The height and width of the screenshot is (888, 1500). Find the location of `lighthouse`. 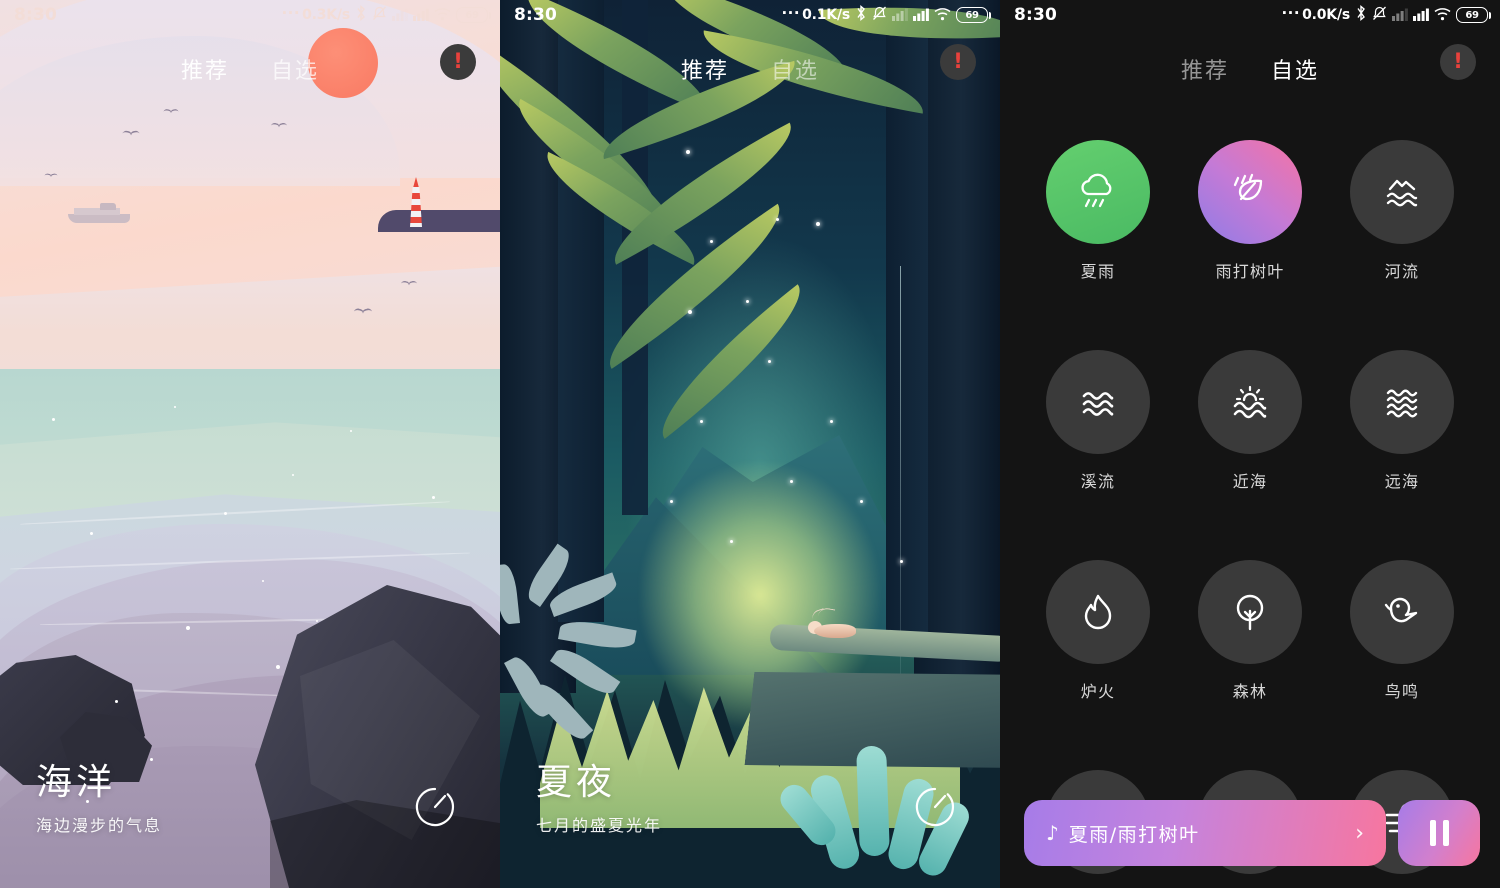

lighthouse is located at coordinates (416, 202).